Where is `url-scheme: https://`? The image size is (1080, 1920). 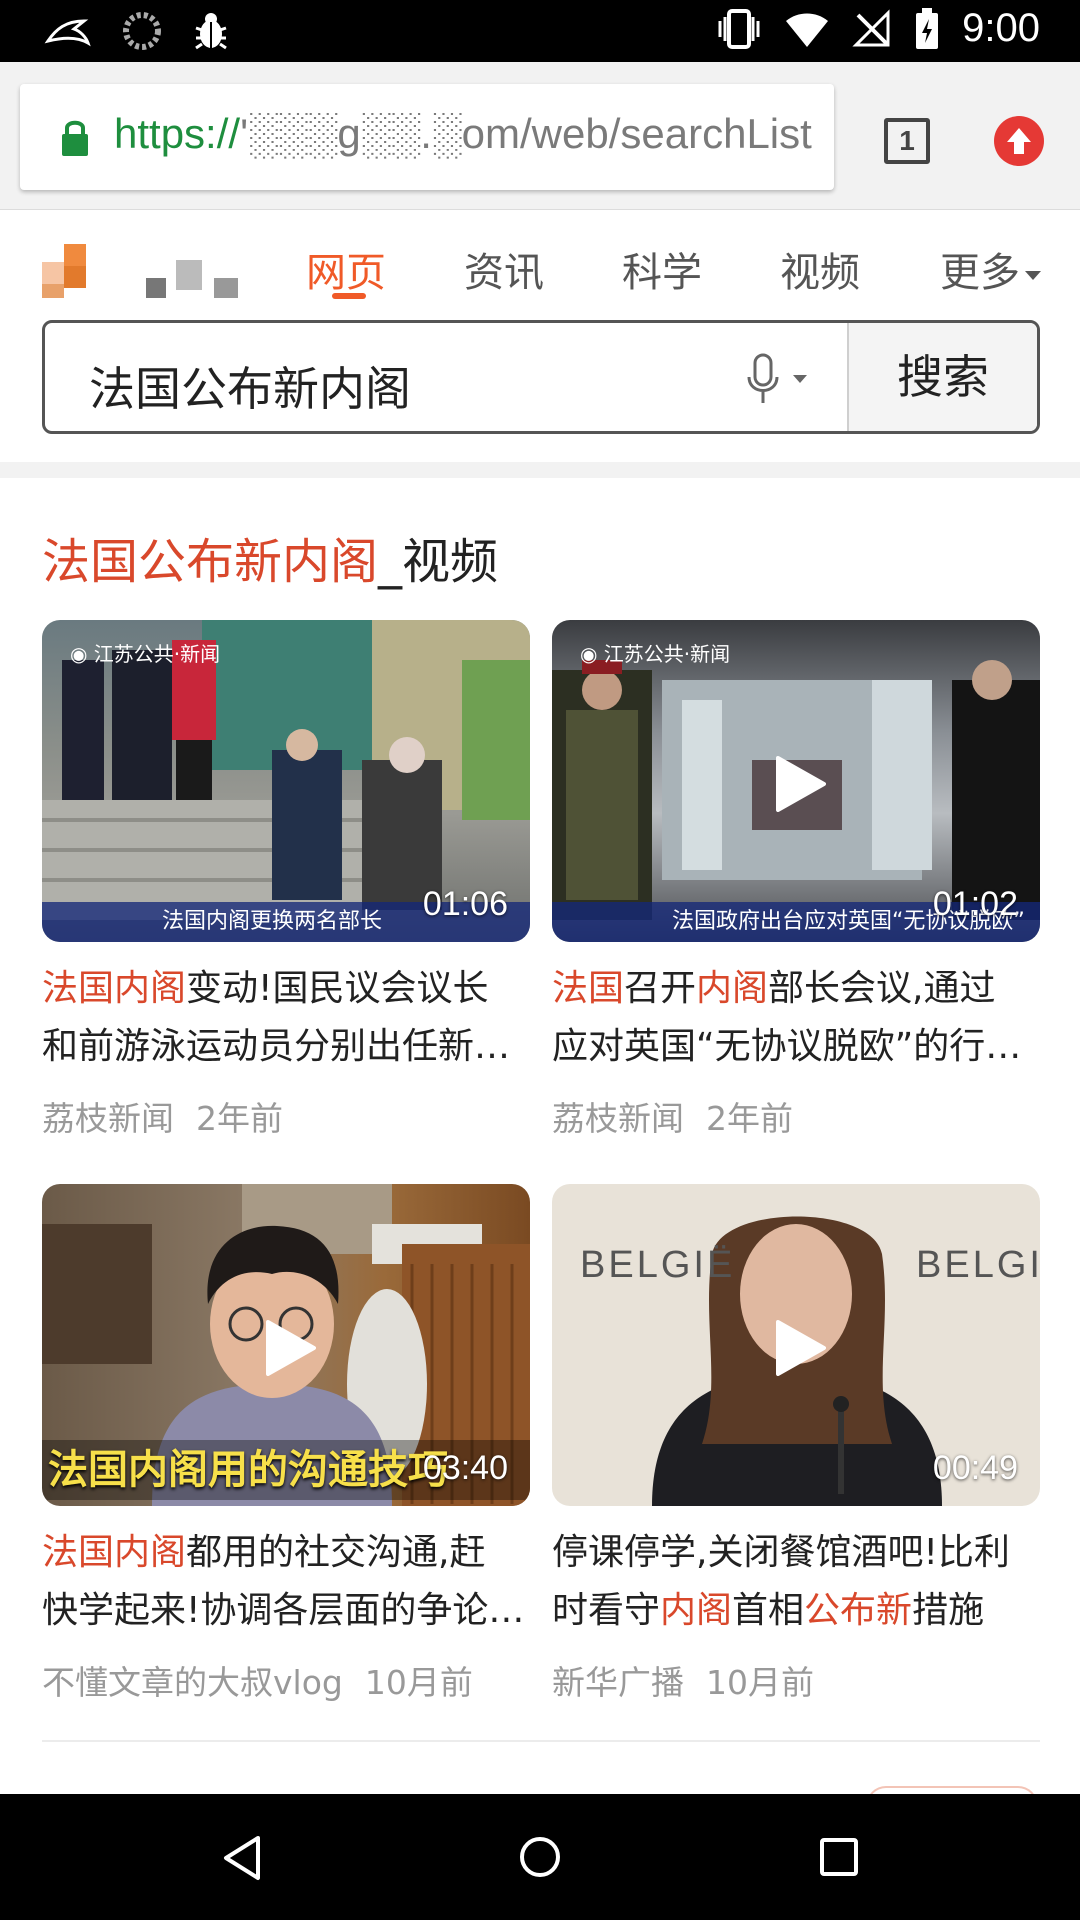
url-scheme: https:// is located at coordinates (177, 133).